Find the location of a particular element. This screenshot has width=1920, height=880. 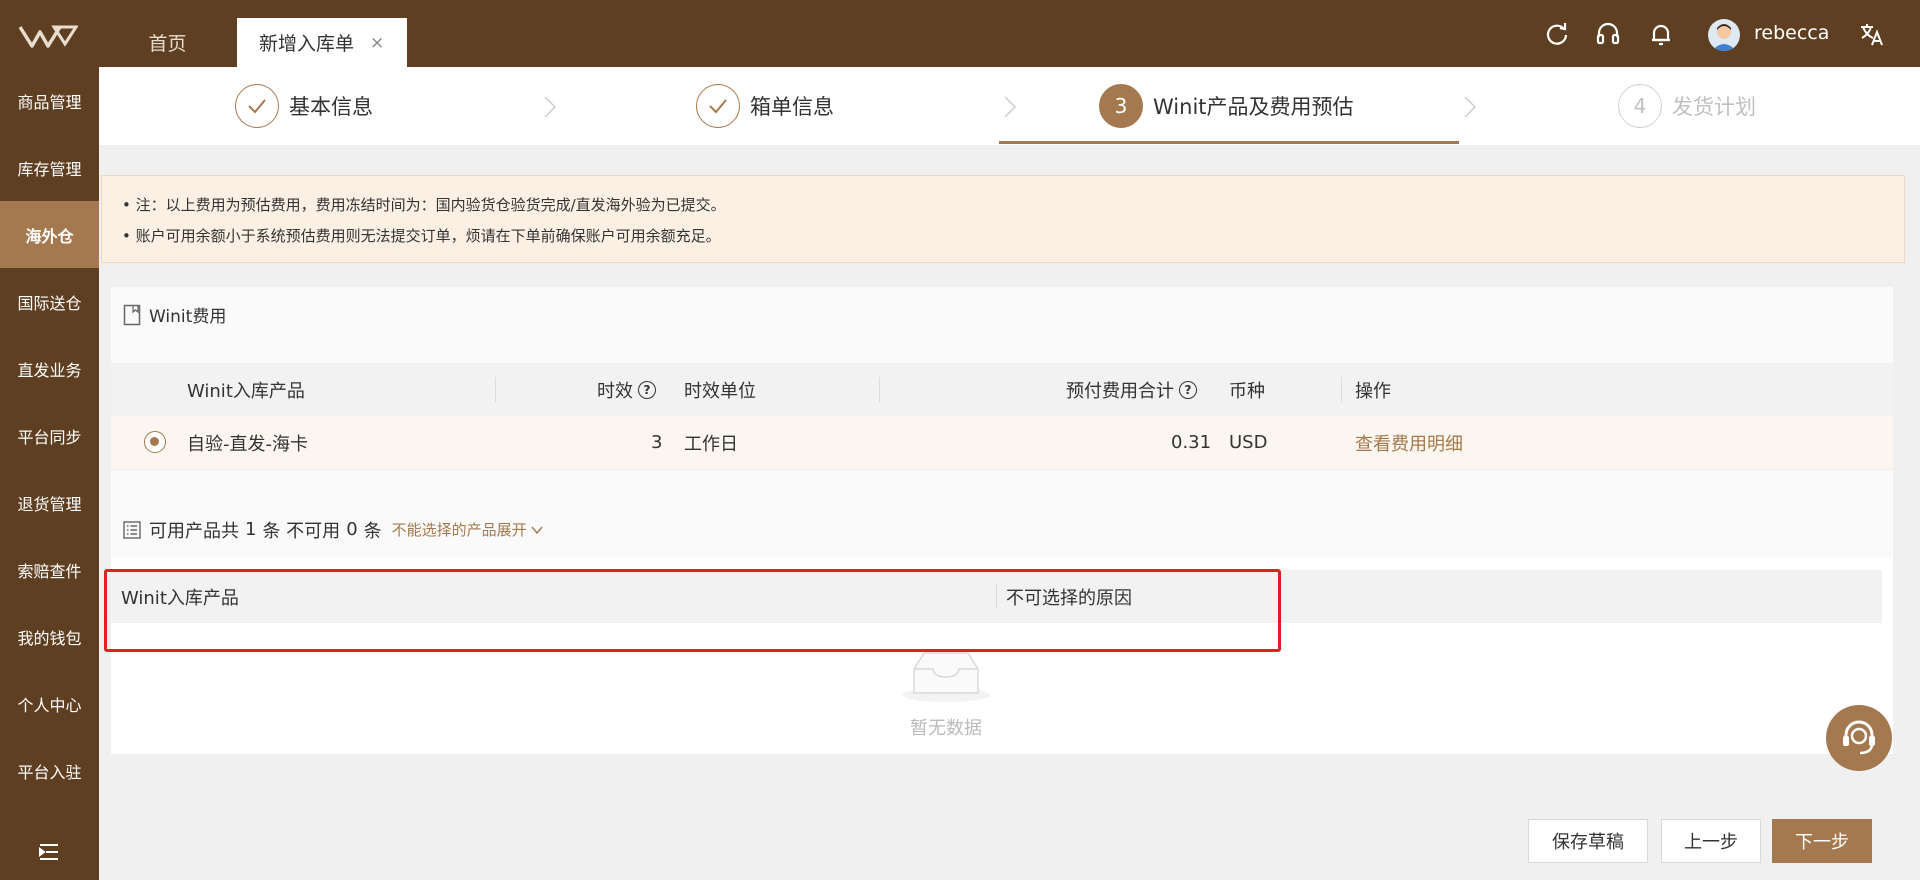

expand-unavailable-link: 不能选择的产品展开 is located at coordinates (468, 529).